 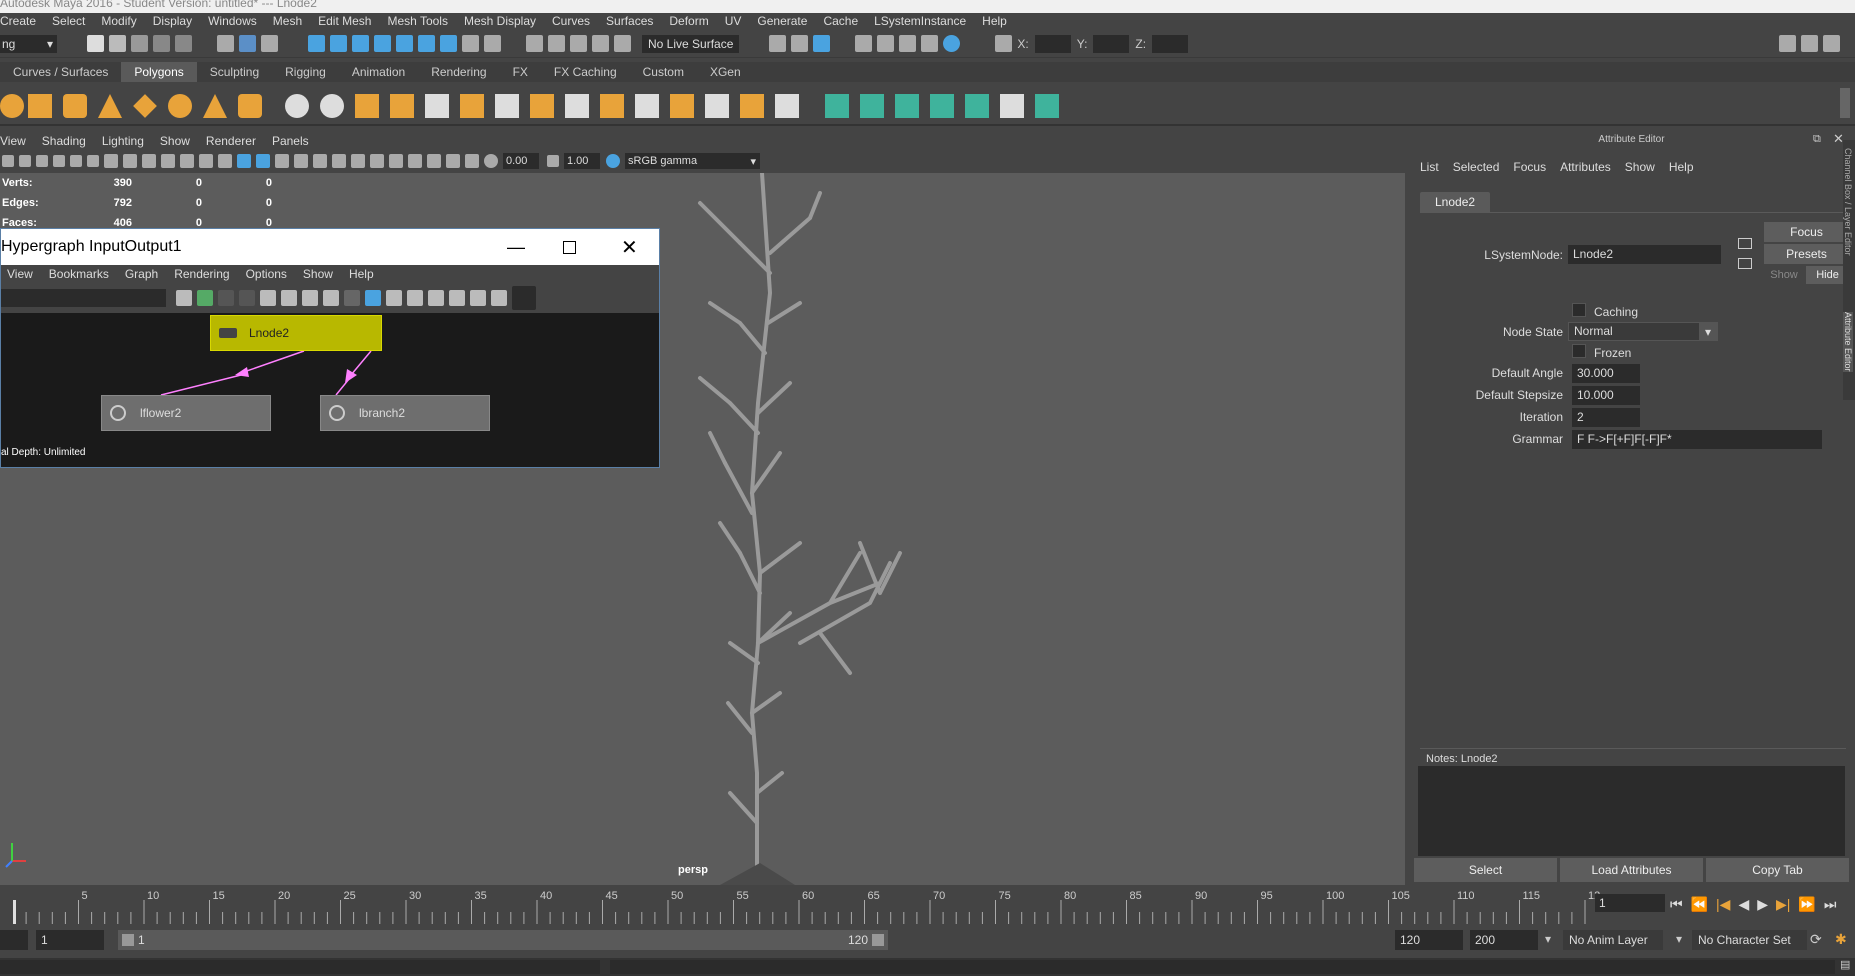 What do you see at coordinates (360, 43) in the screenshot?
I see `snap-point-icon` at bounding box center [360, 43].